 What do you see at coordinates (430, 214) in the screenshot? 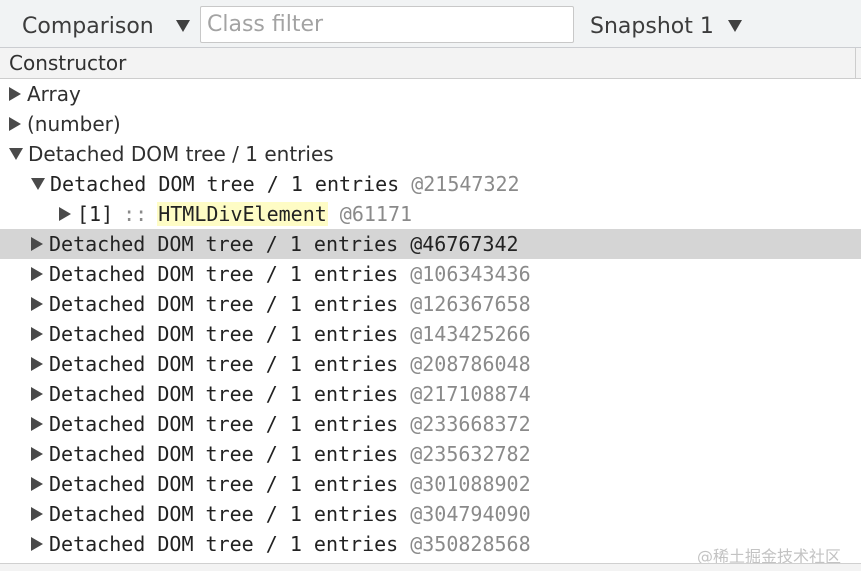
I see `tree-row-element: [1] :: HTMLDivElement @61171` at bounding box center [430, 214].